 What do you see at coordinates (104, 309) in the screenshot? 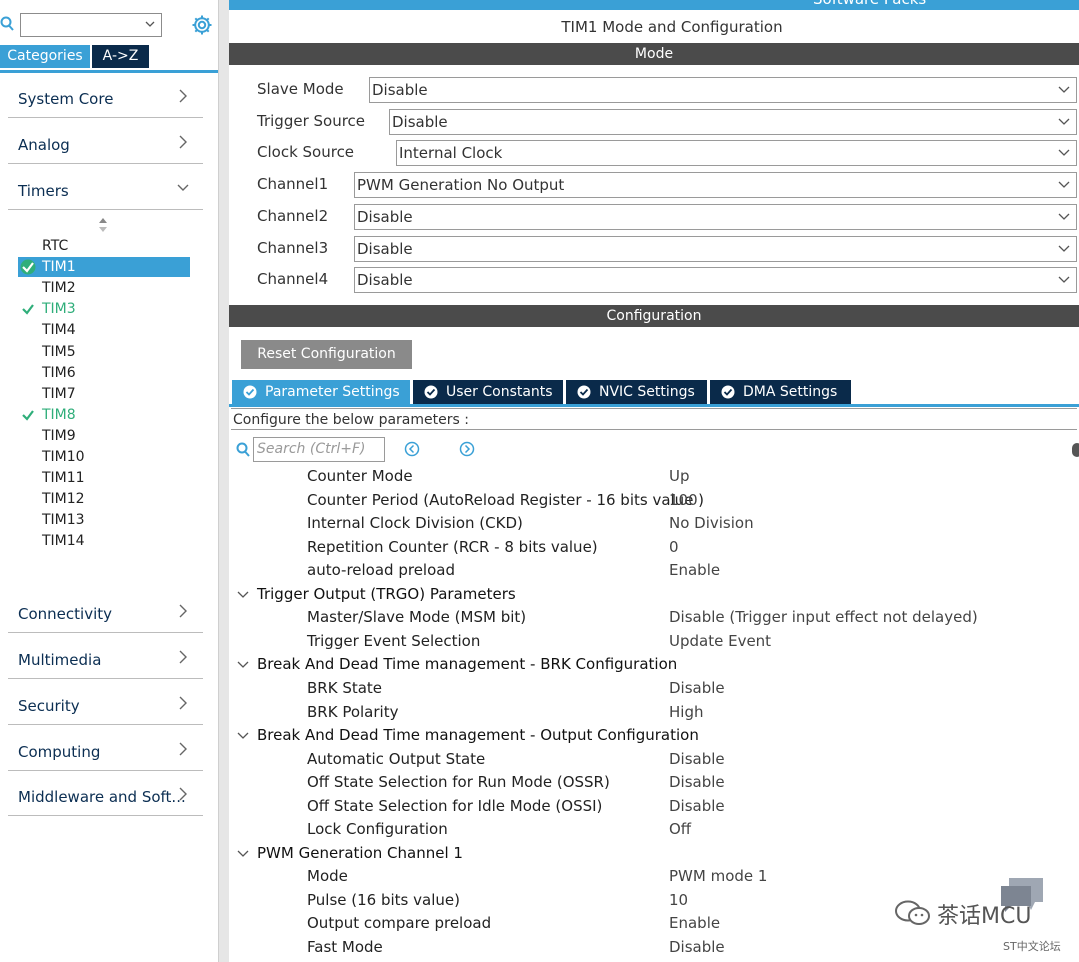
I see `timer-item: TIM3` at bounding box center [104, 309].